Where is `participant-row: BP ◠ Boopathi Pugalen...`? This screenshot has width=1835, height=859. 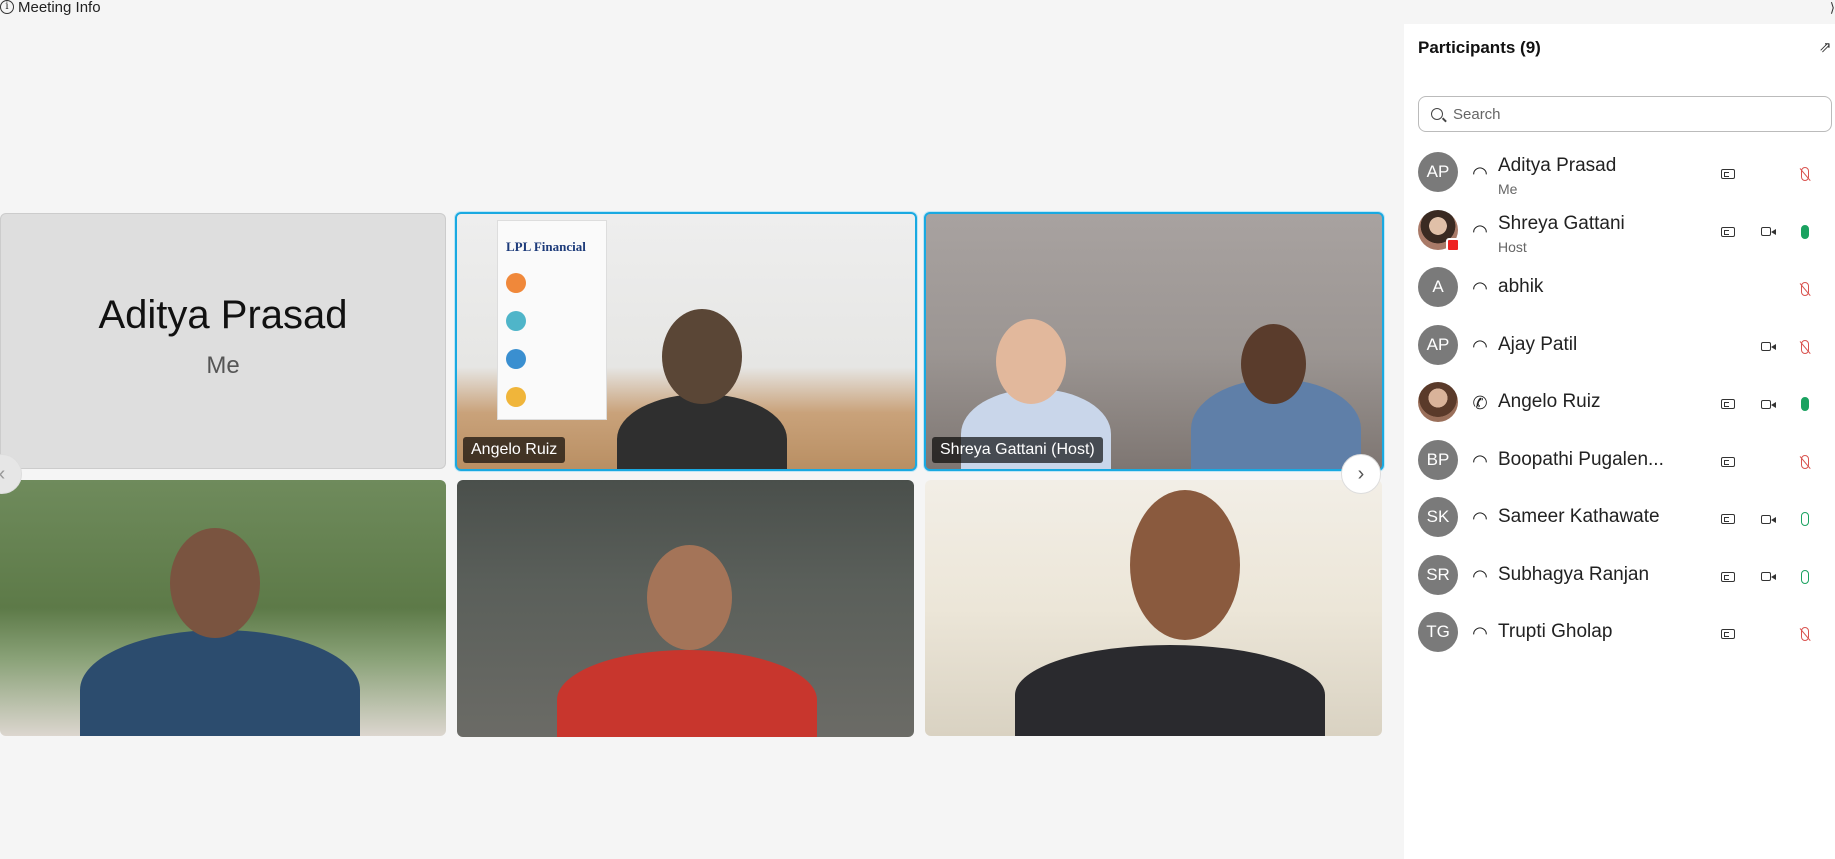
participant-row: BP ◠ Boopathi Pugalen... is located at coordinates (1626, 461).